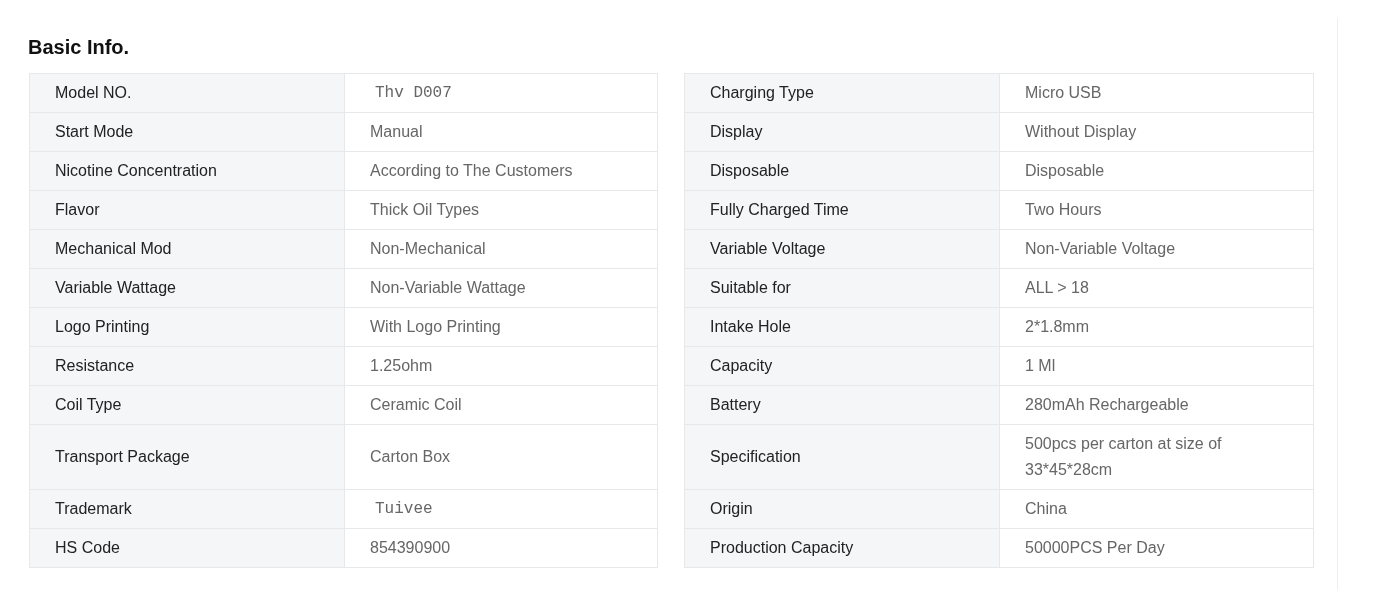  I want to click on value-cell: With Logo Printing, so click(501, 327).